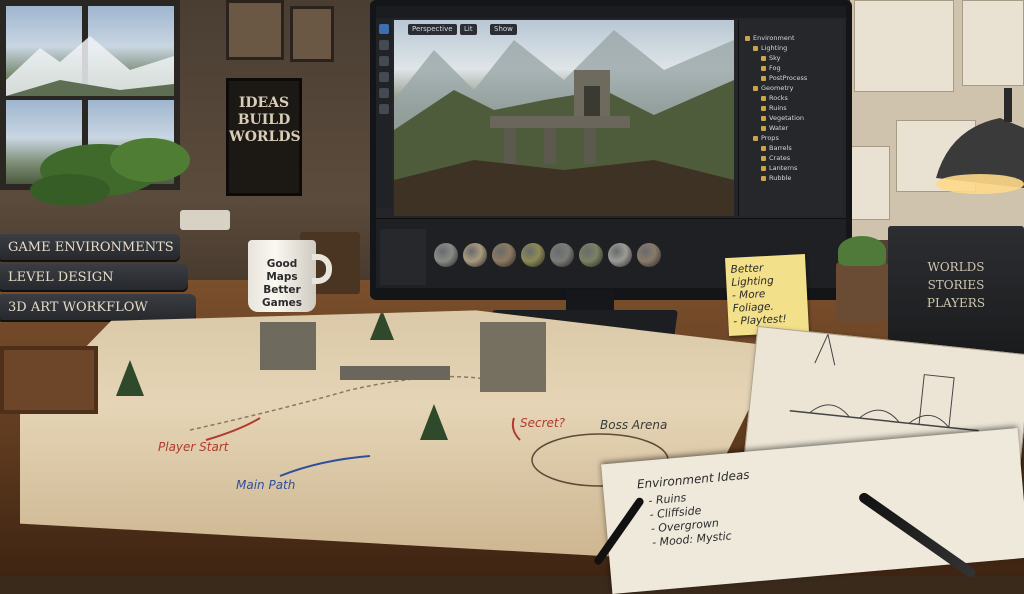 This screenshot has width=1024, height=594. I want to click on book-line: PLAYERS, so click(956, 303).